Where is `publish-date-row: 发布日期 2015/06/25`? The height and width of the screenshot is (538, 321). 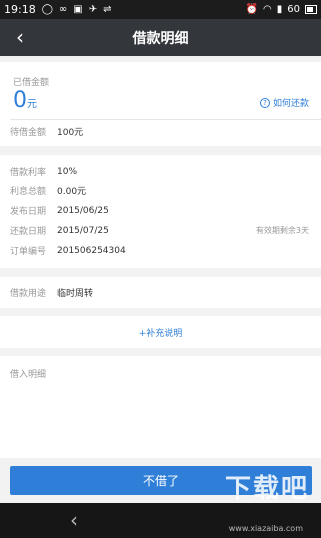
publish-date-row: 发布日期 2015/06/25 is located at coordinates (160, 211).